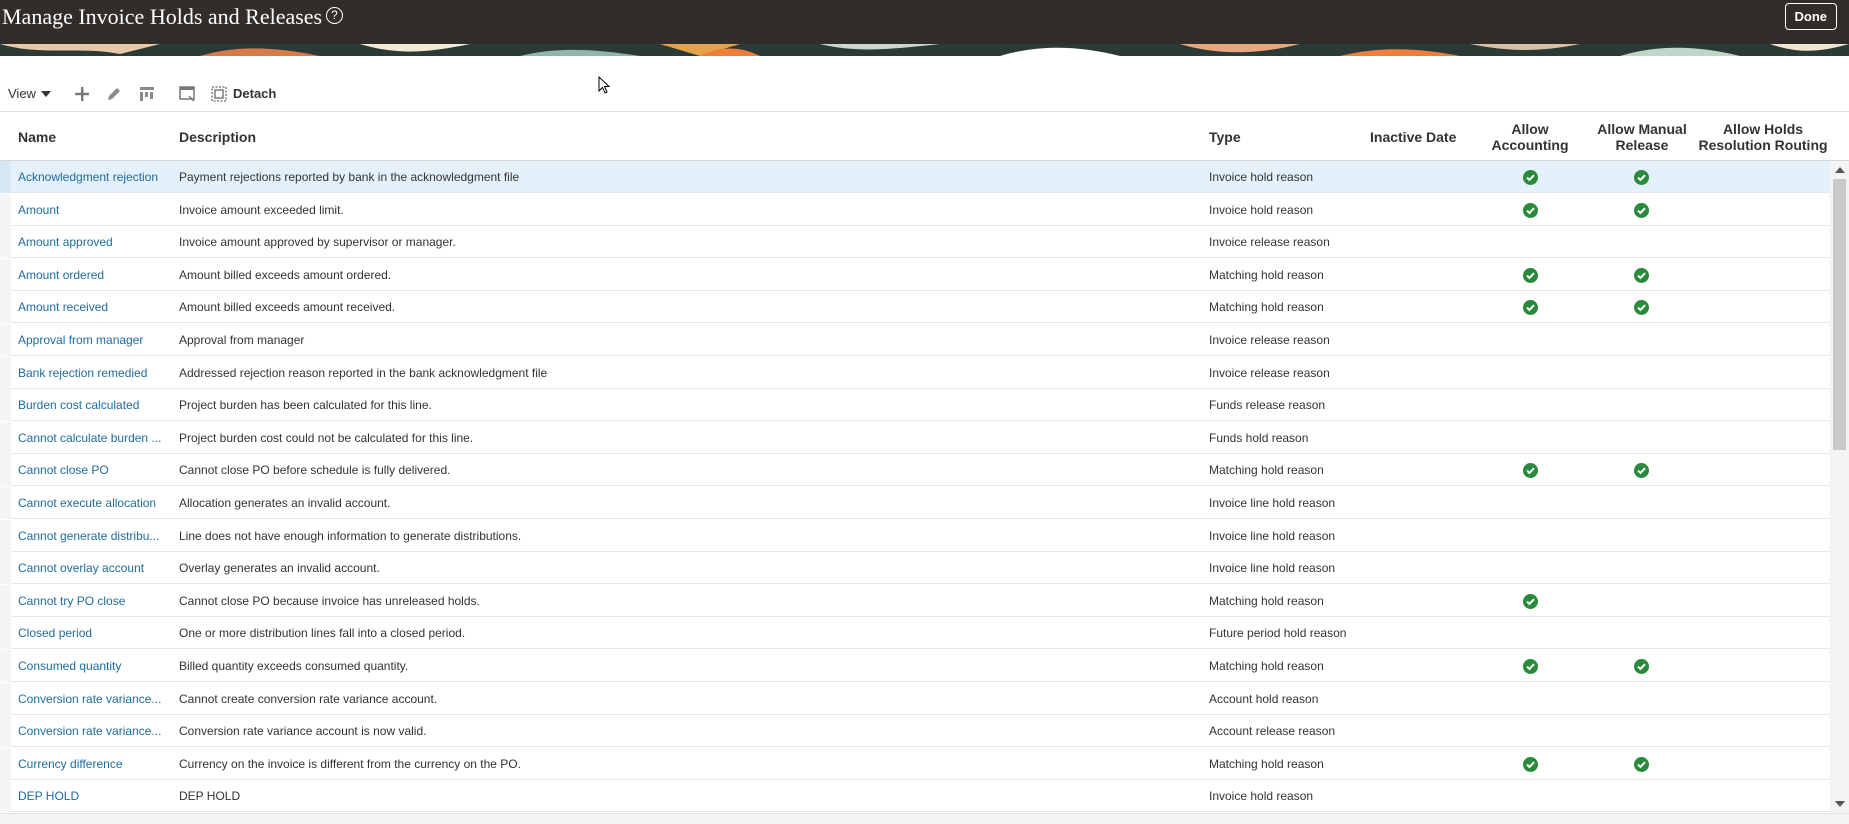 This screenshot has height=824, width=1849. I want to click on column-header-name: Name, so click(37, 137).